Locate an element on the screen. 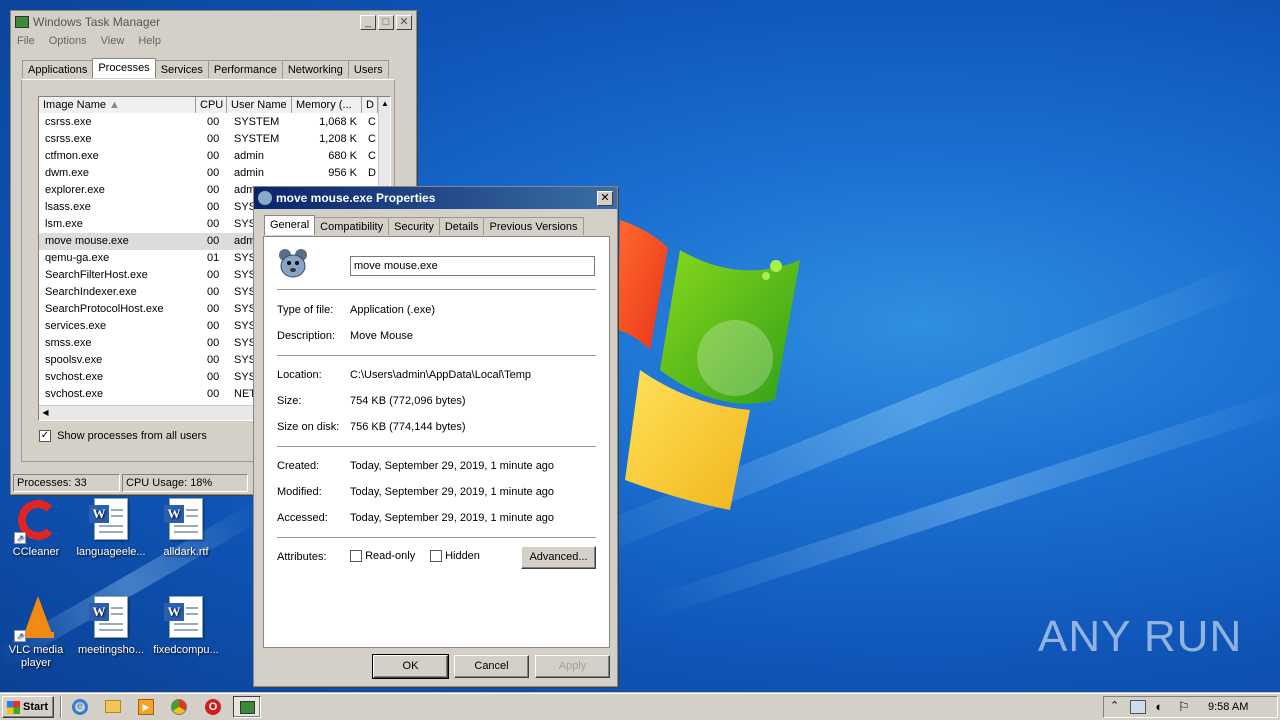 The width and height of the screenshot is (1280, 720). menu-view: View is located at coordinates (113, 41).